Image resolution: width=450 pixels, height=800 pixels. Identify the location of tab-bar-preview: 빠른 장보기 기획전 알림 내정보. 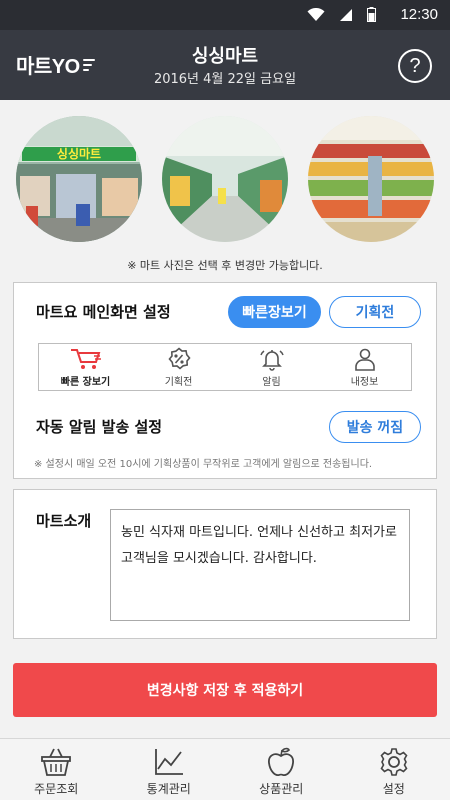
(225, 367).